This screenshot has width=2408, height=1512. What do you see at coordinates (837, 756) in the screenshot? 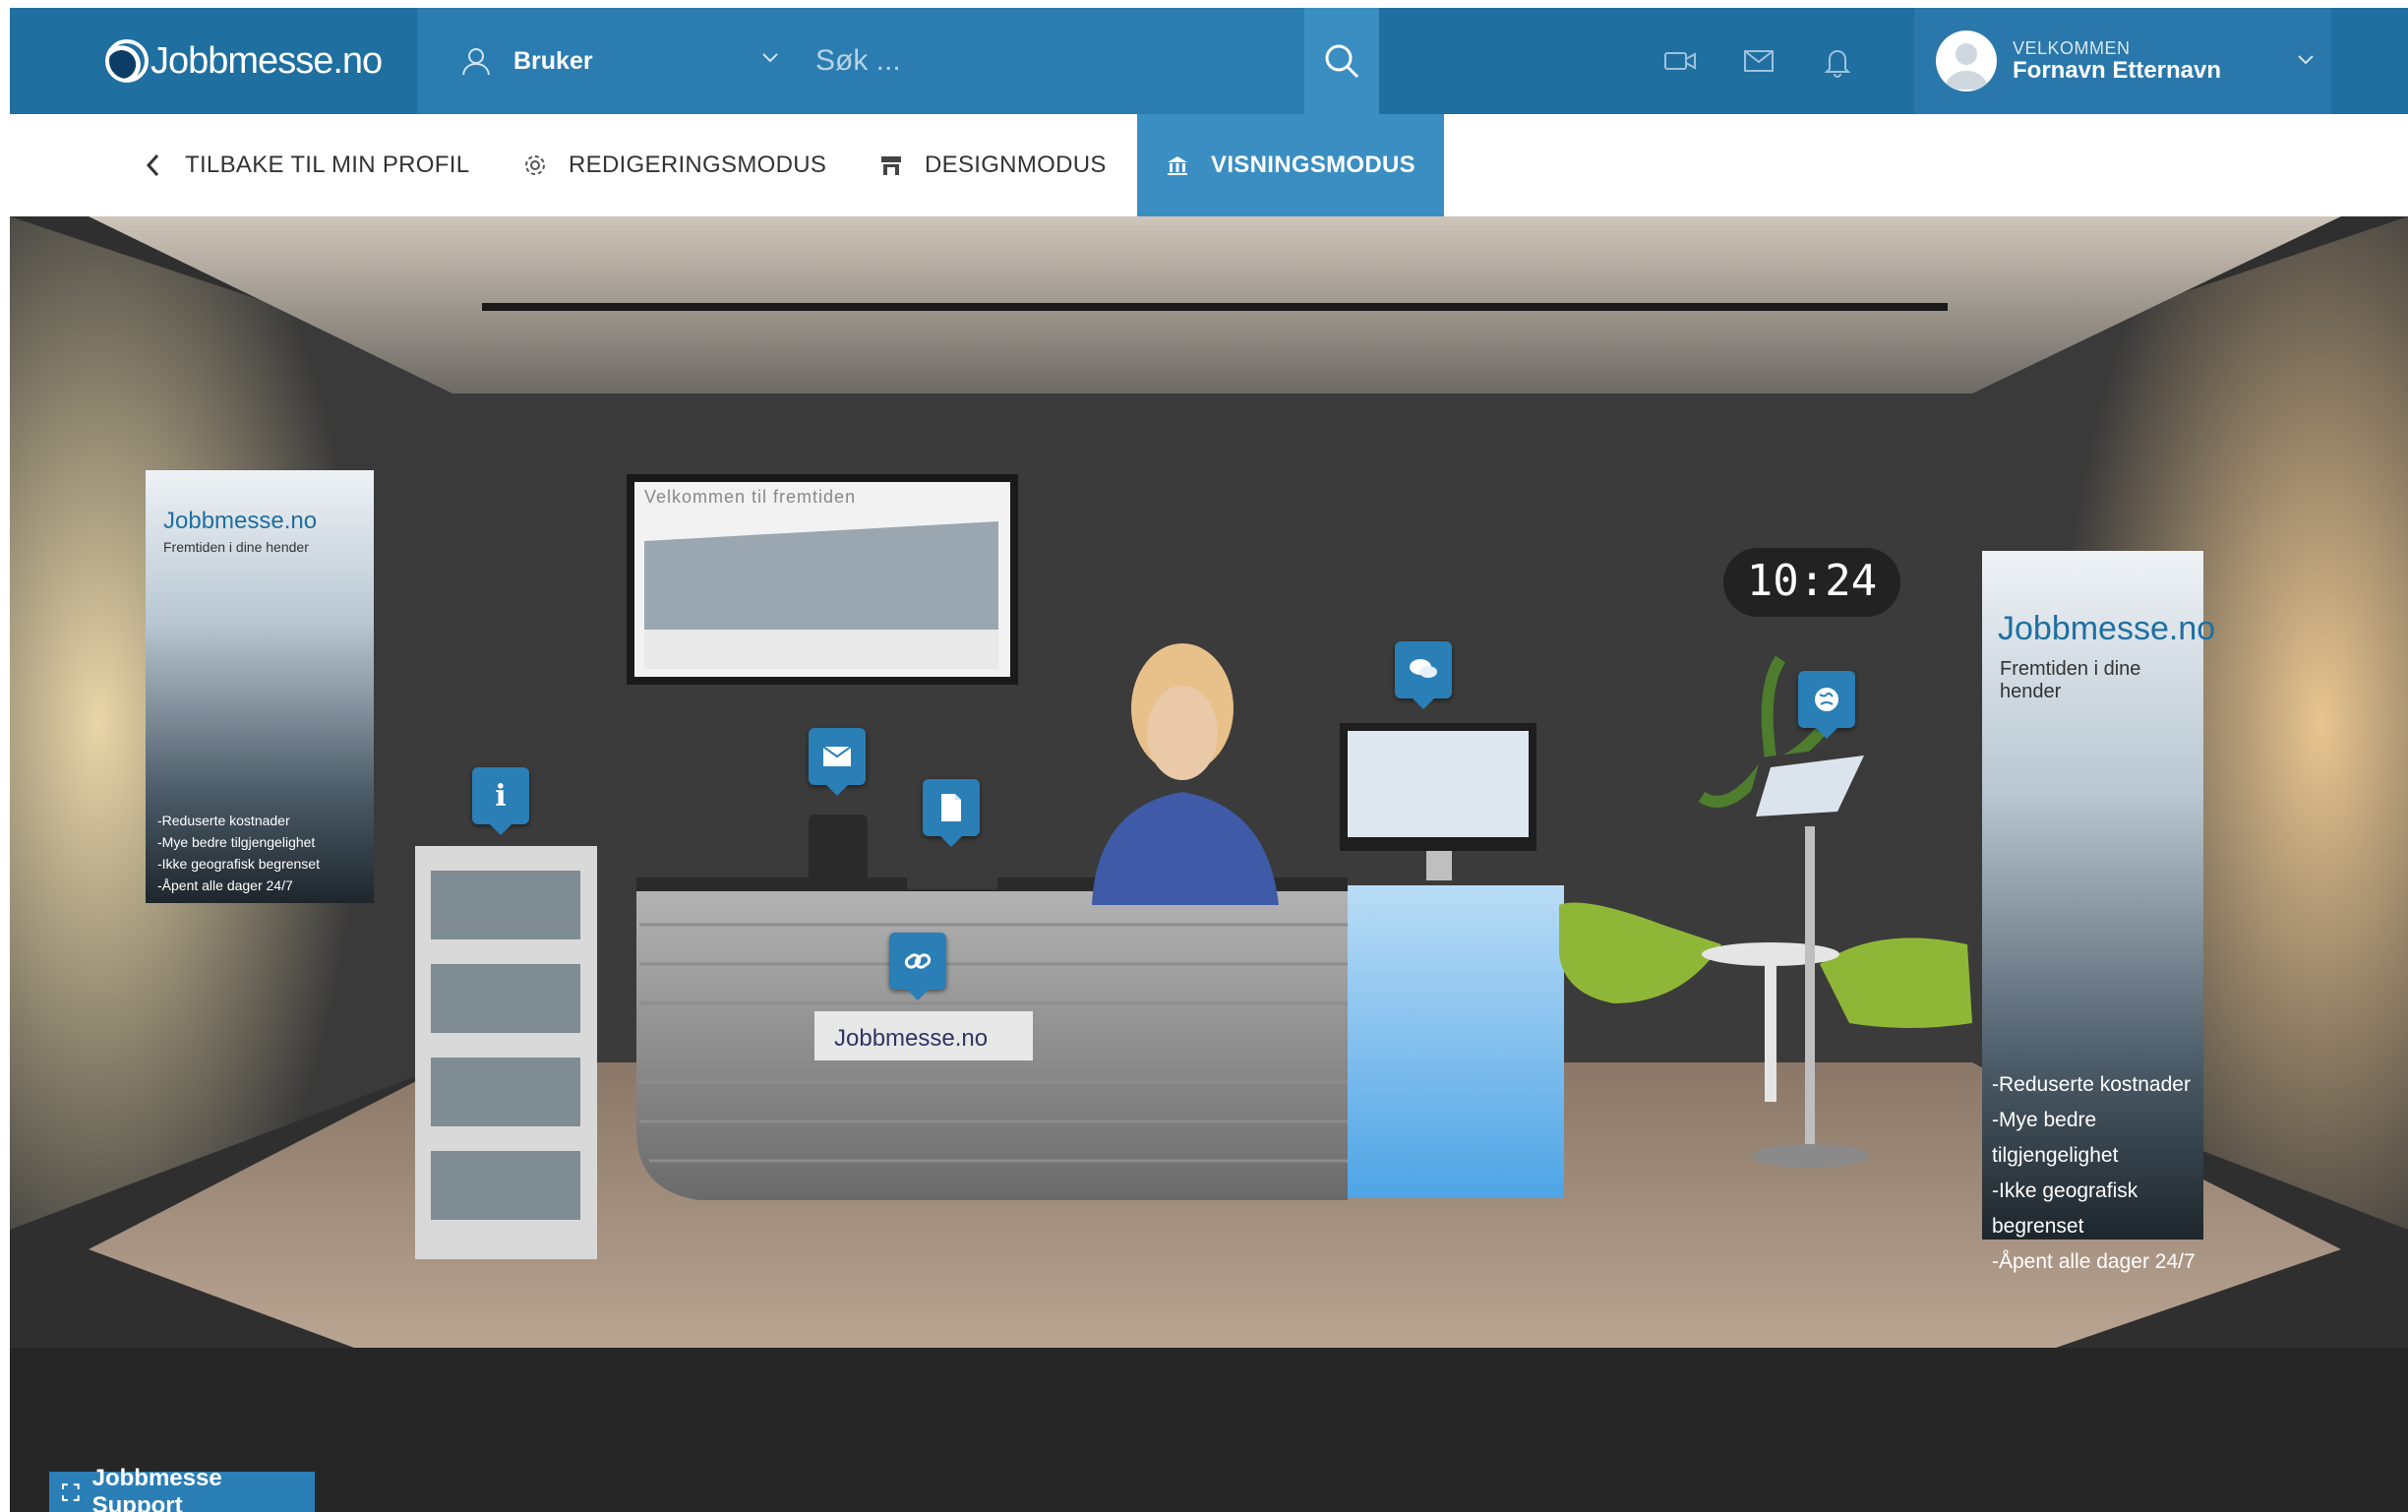
I see `envelope-icon` at bounding box center [837, 756].